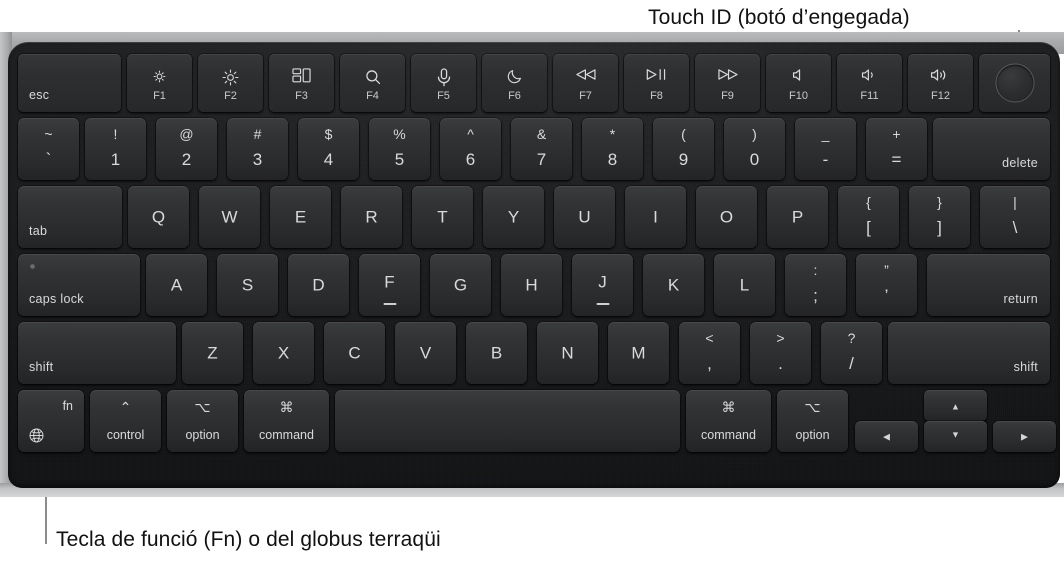  What do you see at coordinates (797, 217) in the screenshot?
I see `key-p: P` at bounding box center [797, 217].